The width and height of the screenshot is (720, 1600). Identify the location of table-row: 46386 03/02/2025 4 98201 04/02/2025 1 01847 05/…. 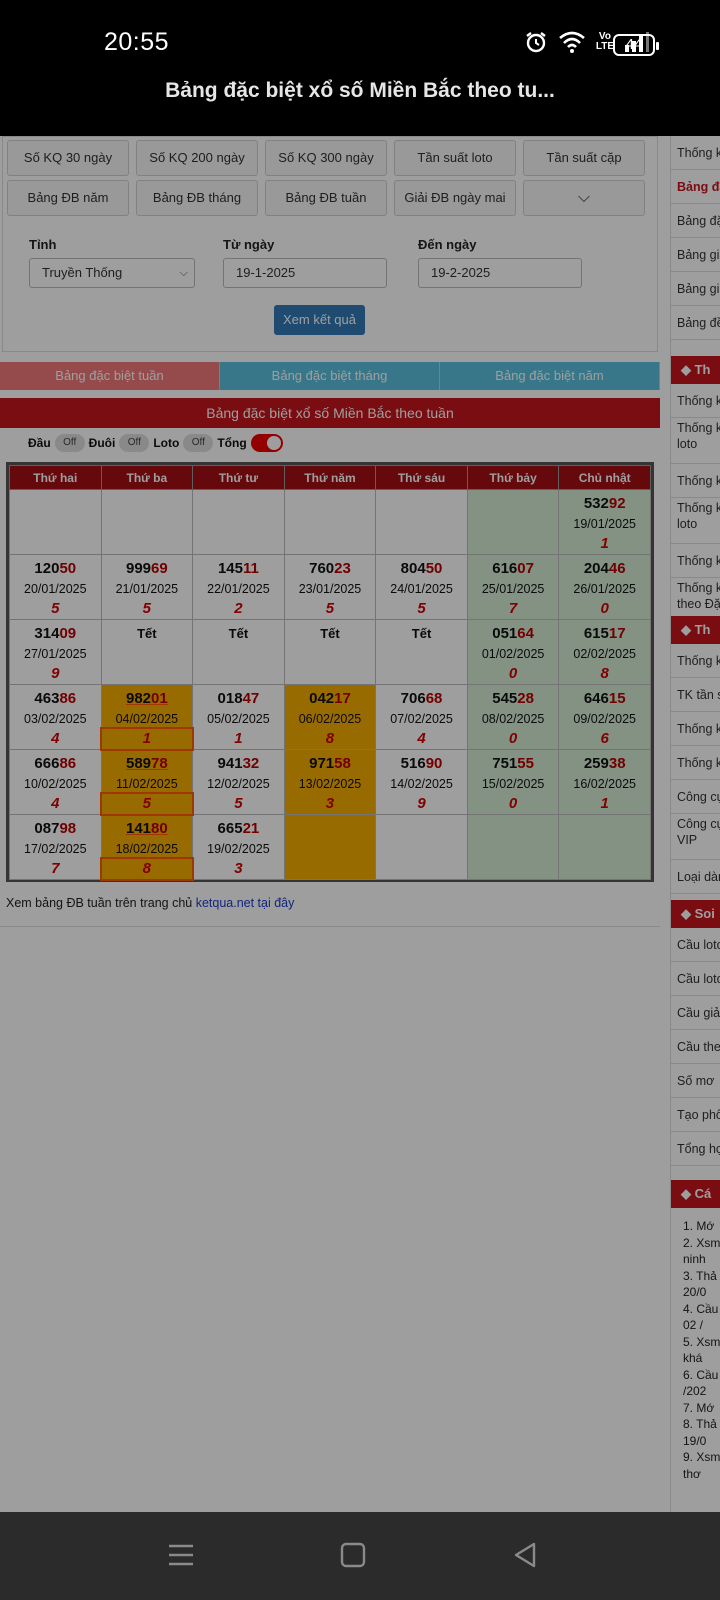
(330, 717).